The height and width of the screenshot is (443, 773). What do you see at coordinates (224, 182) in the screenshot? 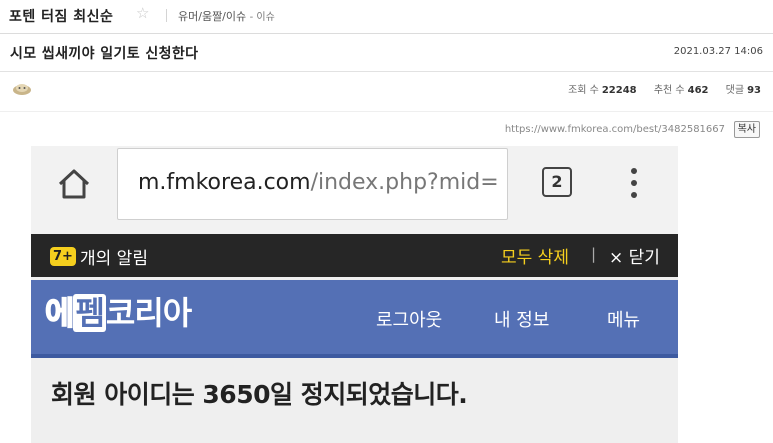
I see `url-domain: m.fmkorea.com` at bounding box center [224, 182].